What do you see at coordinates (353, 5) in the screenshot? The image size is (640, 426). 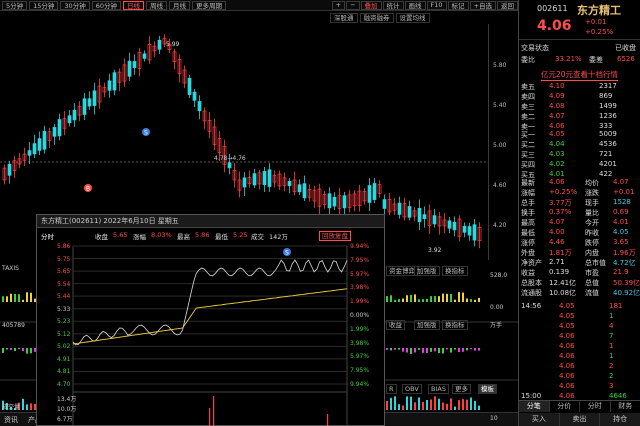 I see `toolbar-tool-button: −` at bounding box center [353, 5].